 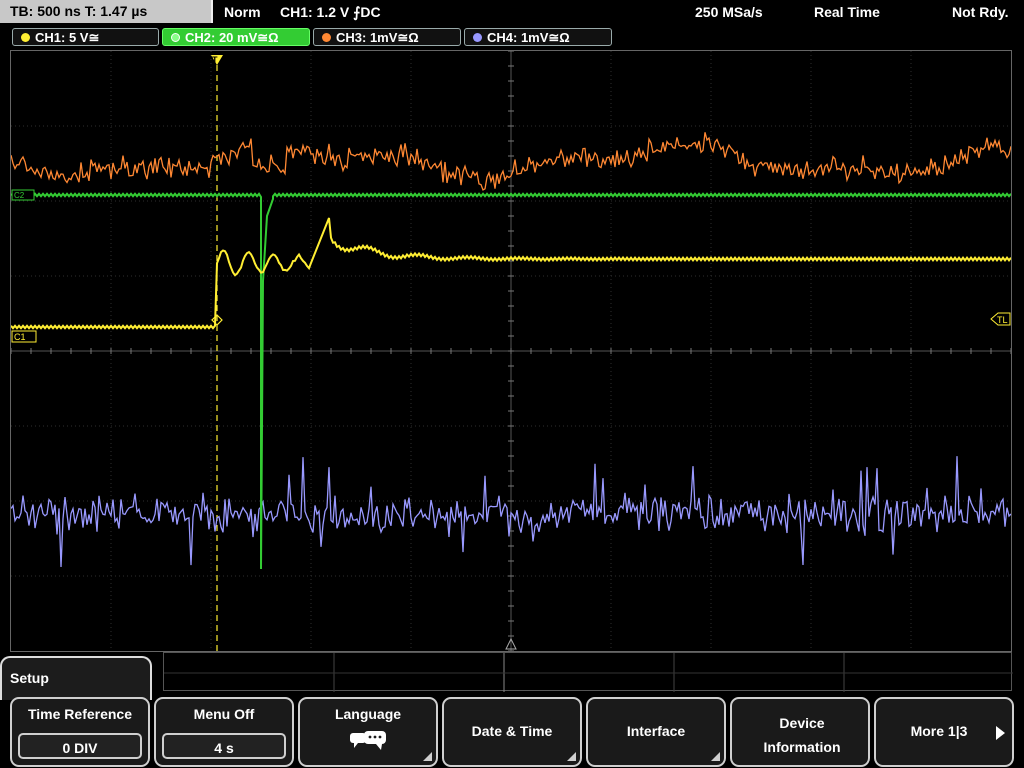 What do you see at coordinates (1002, 320) in the screenshot?
I see `trigger-level-label: TL` at bounding box center [1002, 320].